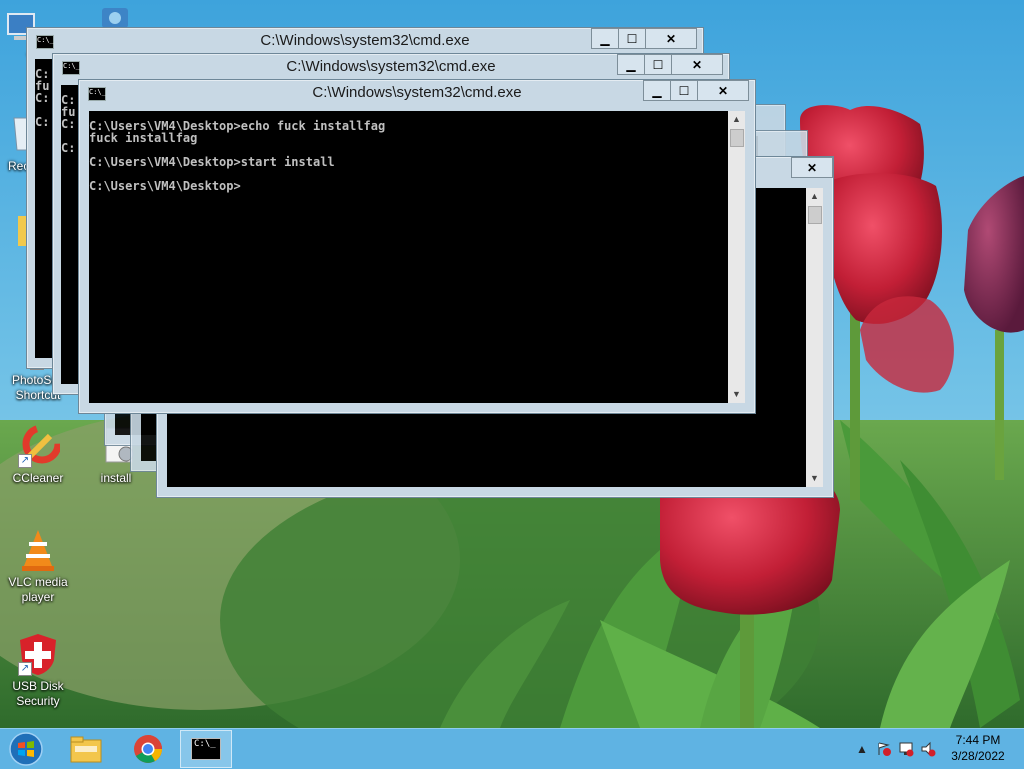  Describe the element at coordinates (38, 478) in the screenshot. I see `desktop-icon-label: CCleaner` at that location.